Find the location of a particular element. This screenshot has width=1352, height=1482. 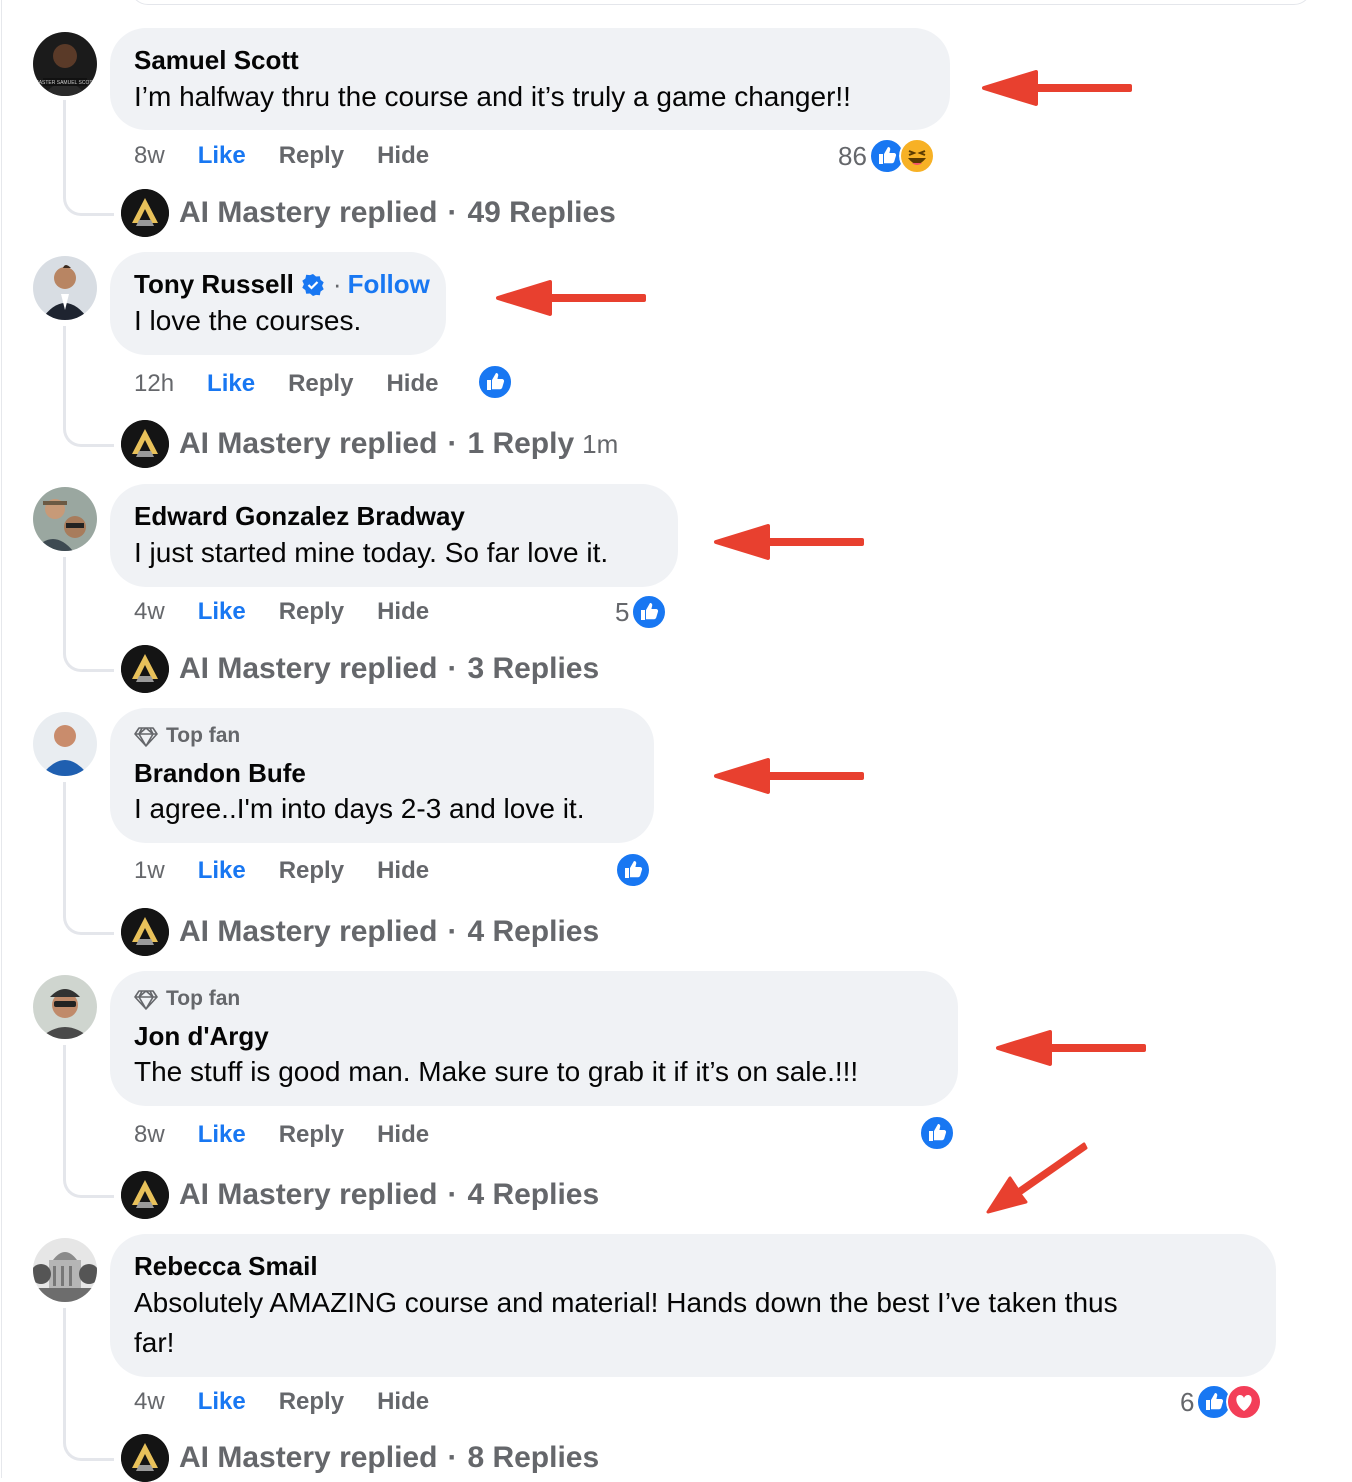

commenter-name: Jon d'Argy is located at coordinates (201, 1036).